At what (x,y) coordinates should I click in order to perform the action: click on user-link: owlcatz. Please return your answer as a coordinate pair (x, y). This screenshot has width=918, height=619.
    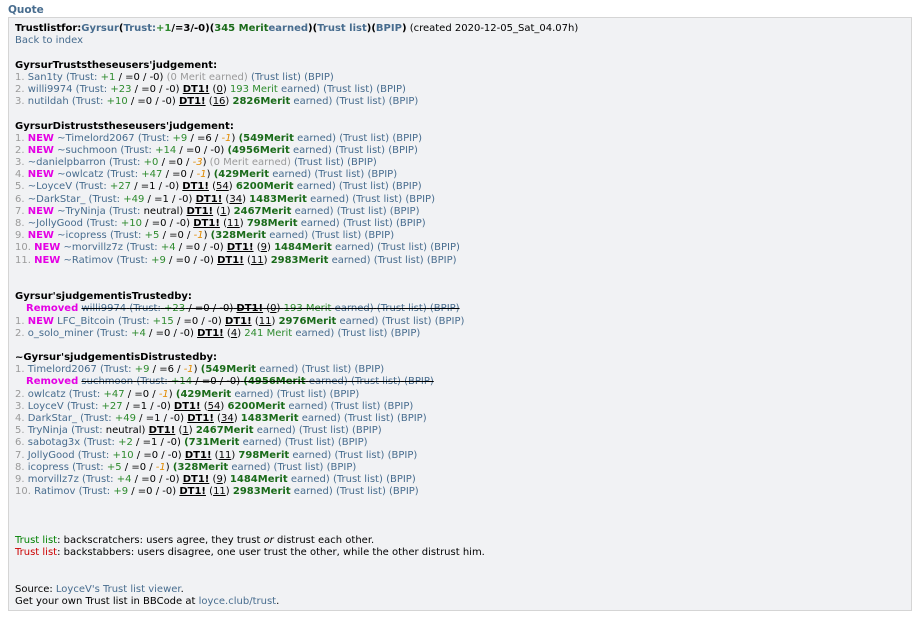
    Looking at the image, I should click on (47, 394).